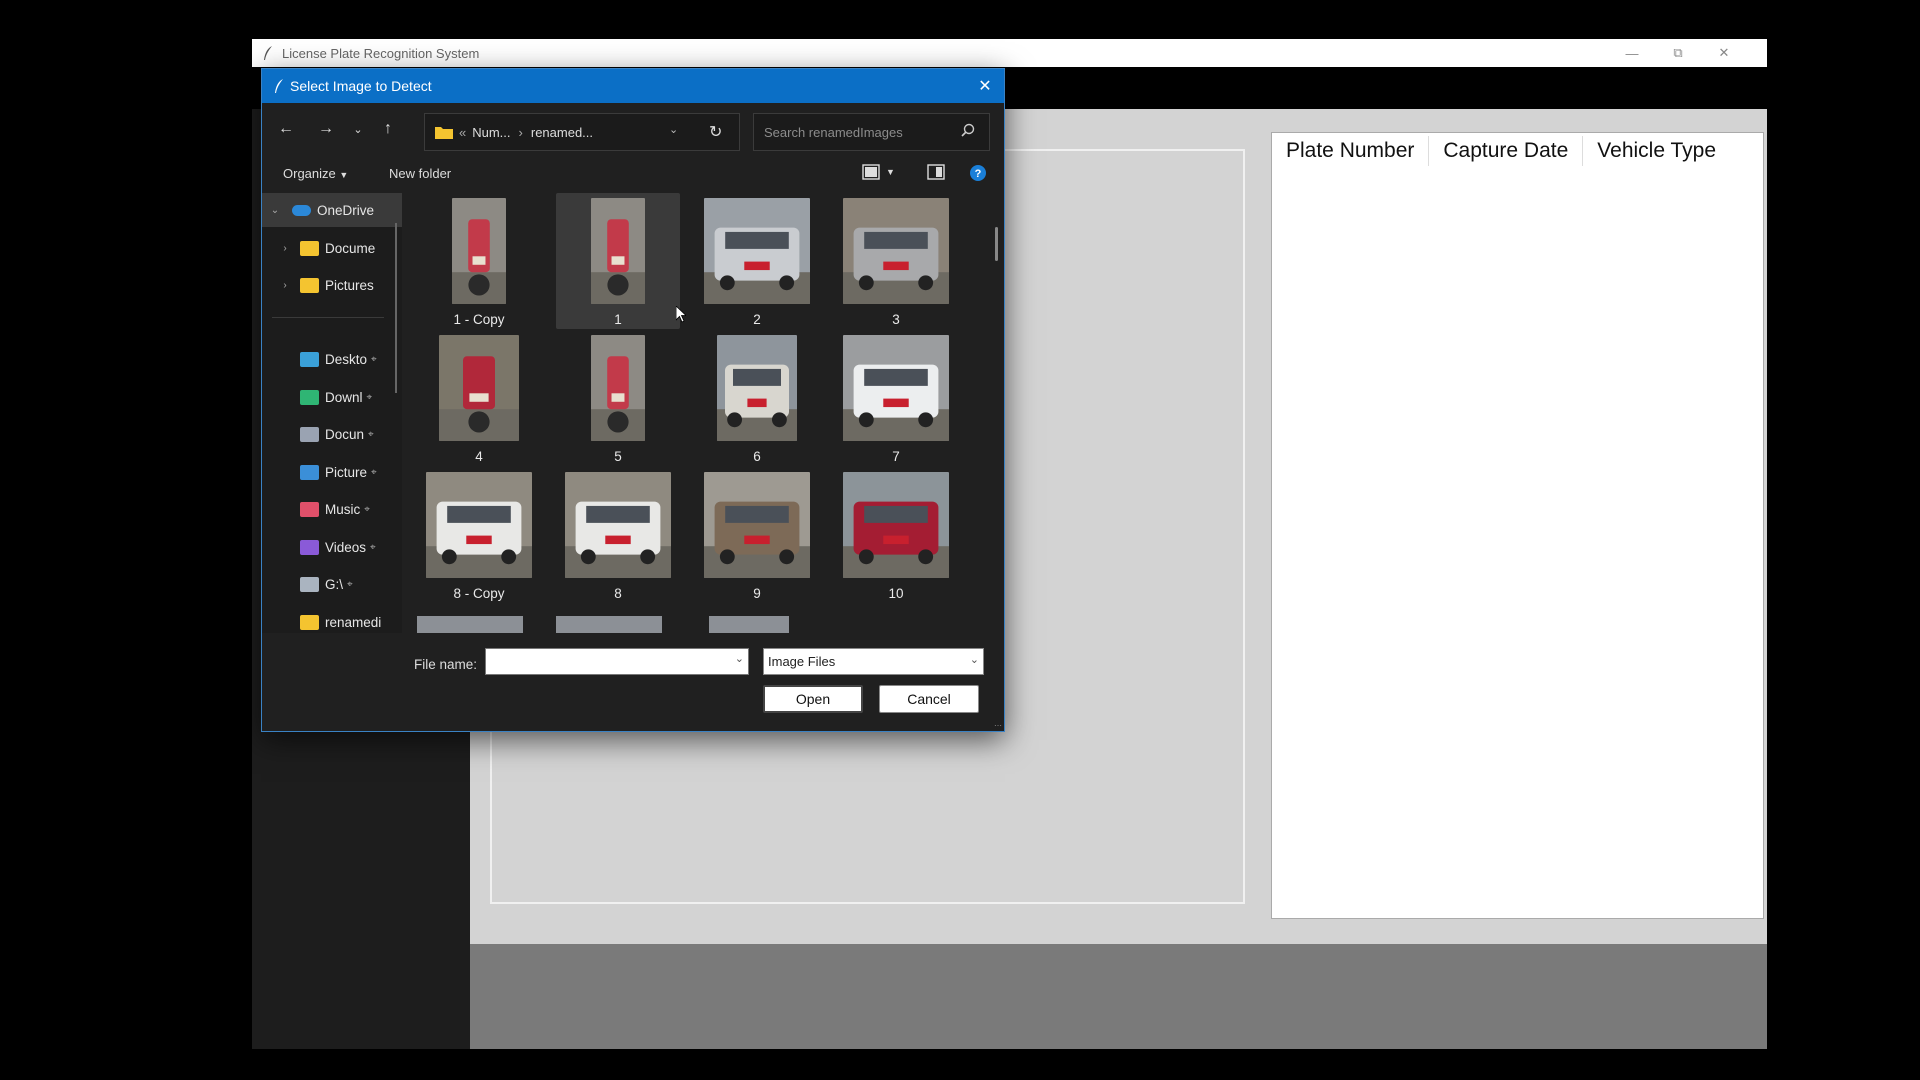 Image resolution: width=1920 pixels, height=1080 pixels. What do you see at coordinates (873, 661) in the screenshot?
I see `file-type-filter: Image Files ⌄` at bounding box center [873, 661].